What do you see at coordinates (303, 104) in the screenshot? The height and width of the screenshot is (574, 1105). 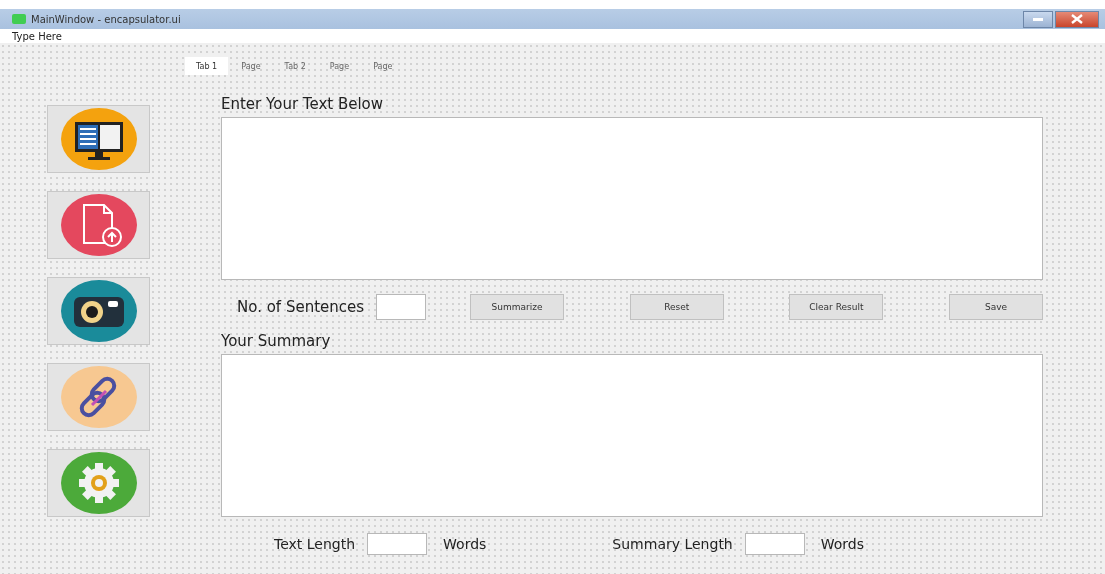 I see `input-label: Enter Your Text Below` at bounding box center [303, 104].